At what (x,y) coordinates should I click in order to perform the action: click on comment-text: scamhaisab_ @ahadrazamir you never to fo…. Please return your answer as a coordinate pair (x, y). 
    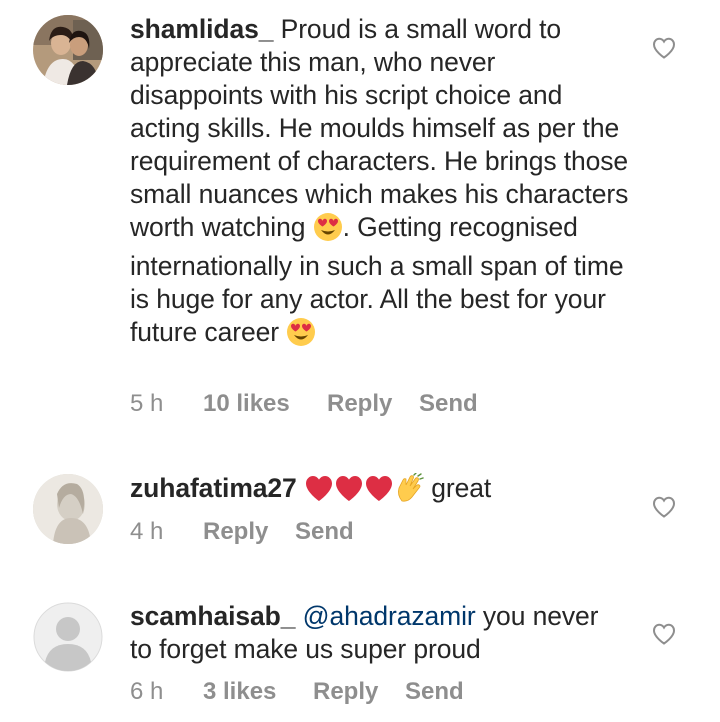
    Looking at the image, I should click on (375, 633).